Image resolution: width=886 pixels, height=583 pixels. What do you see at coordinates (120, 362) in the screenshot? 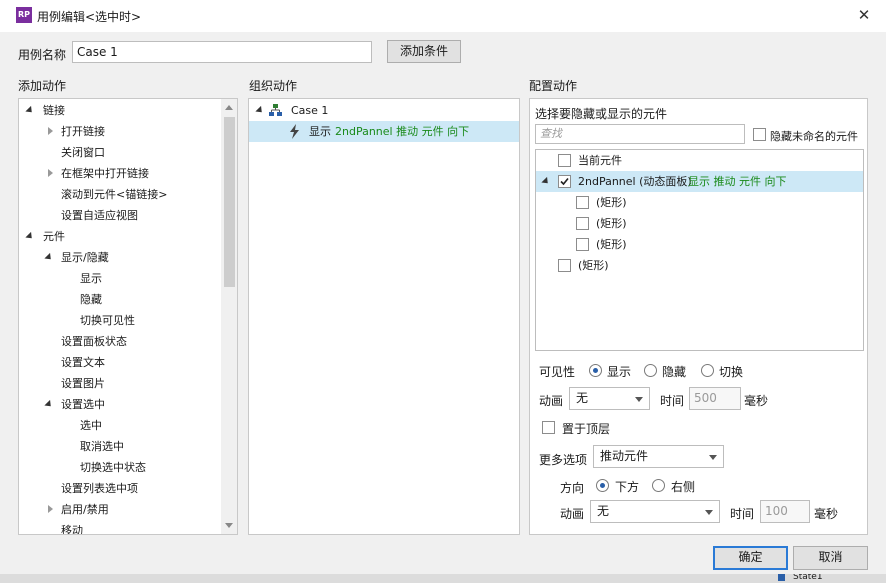
I see `tree-item-set-text: 设置文本` at bounding box center [120, 362].